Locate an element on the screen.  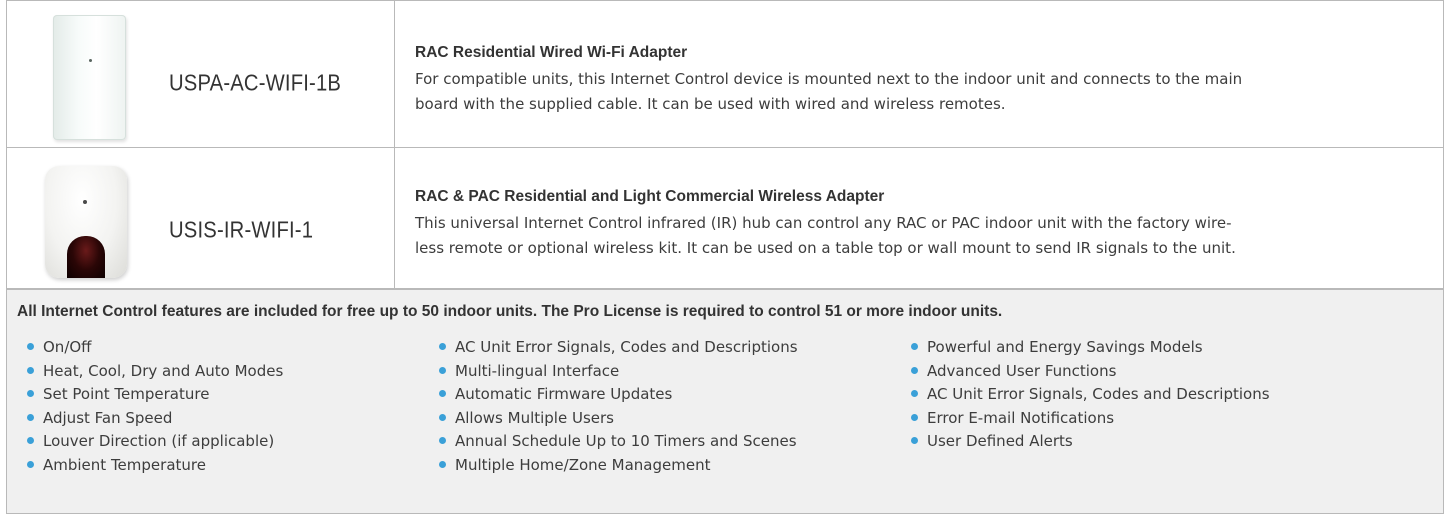
feature-item: Multiple Home/Zone Management is located at coordinates (618, 466).